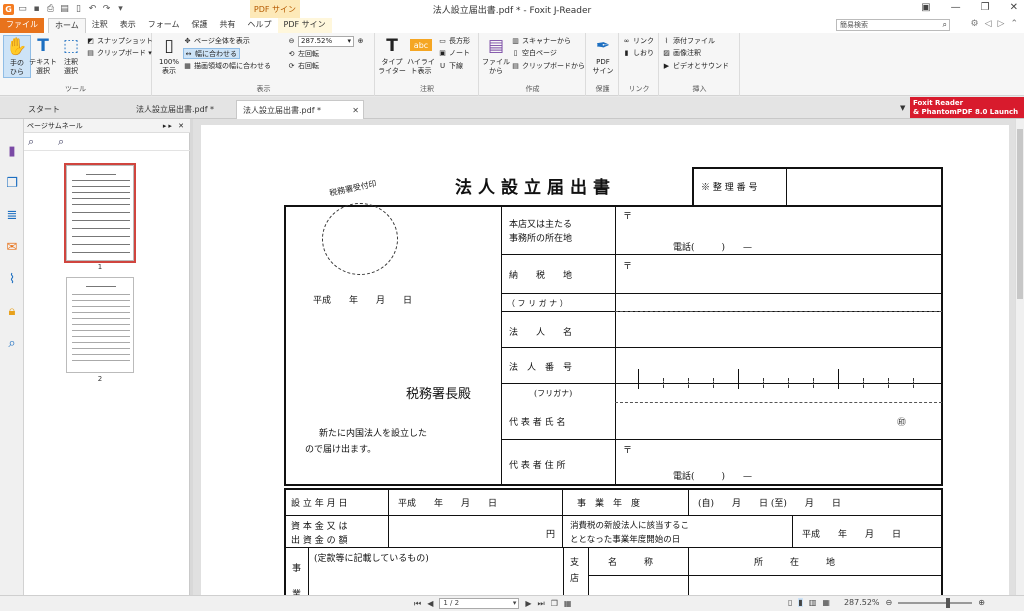 The height and width of the screenshot is (611, 1024). Describe the element at coordinates (200, 25) in the screenshot. I see `tab-protect: 保護` at that location.